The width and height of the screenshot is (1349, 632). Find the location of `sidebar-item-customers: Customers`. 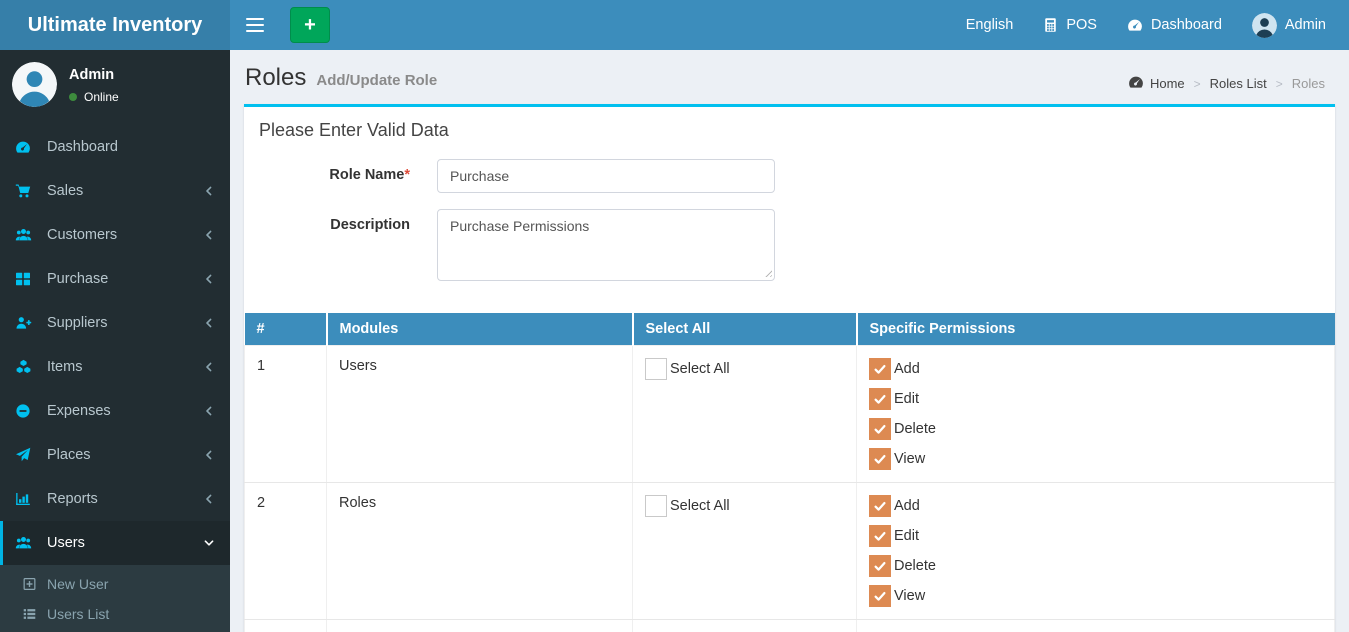

sidebar-item-customers: Customers is located at coordinates (115, 235).